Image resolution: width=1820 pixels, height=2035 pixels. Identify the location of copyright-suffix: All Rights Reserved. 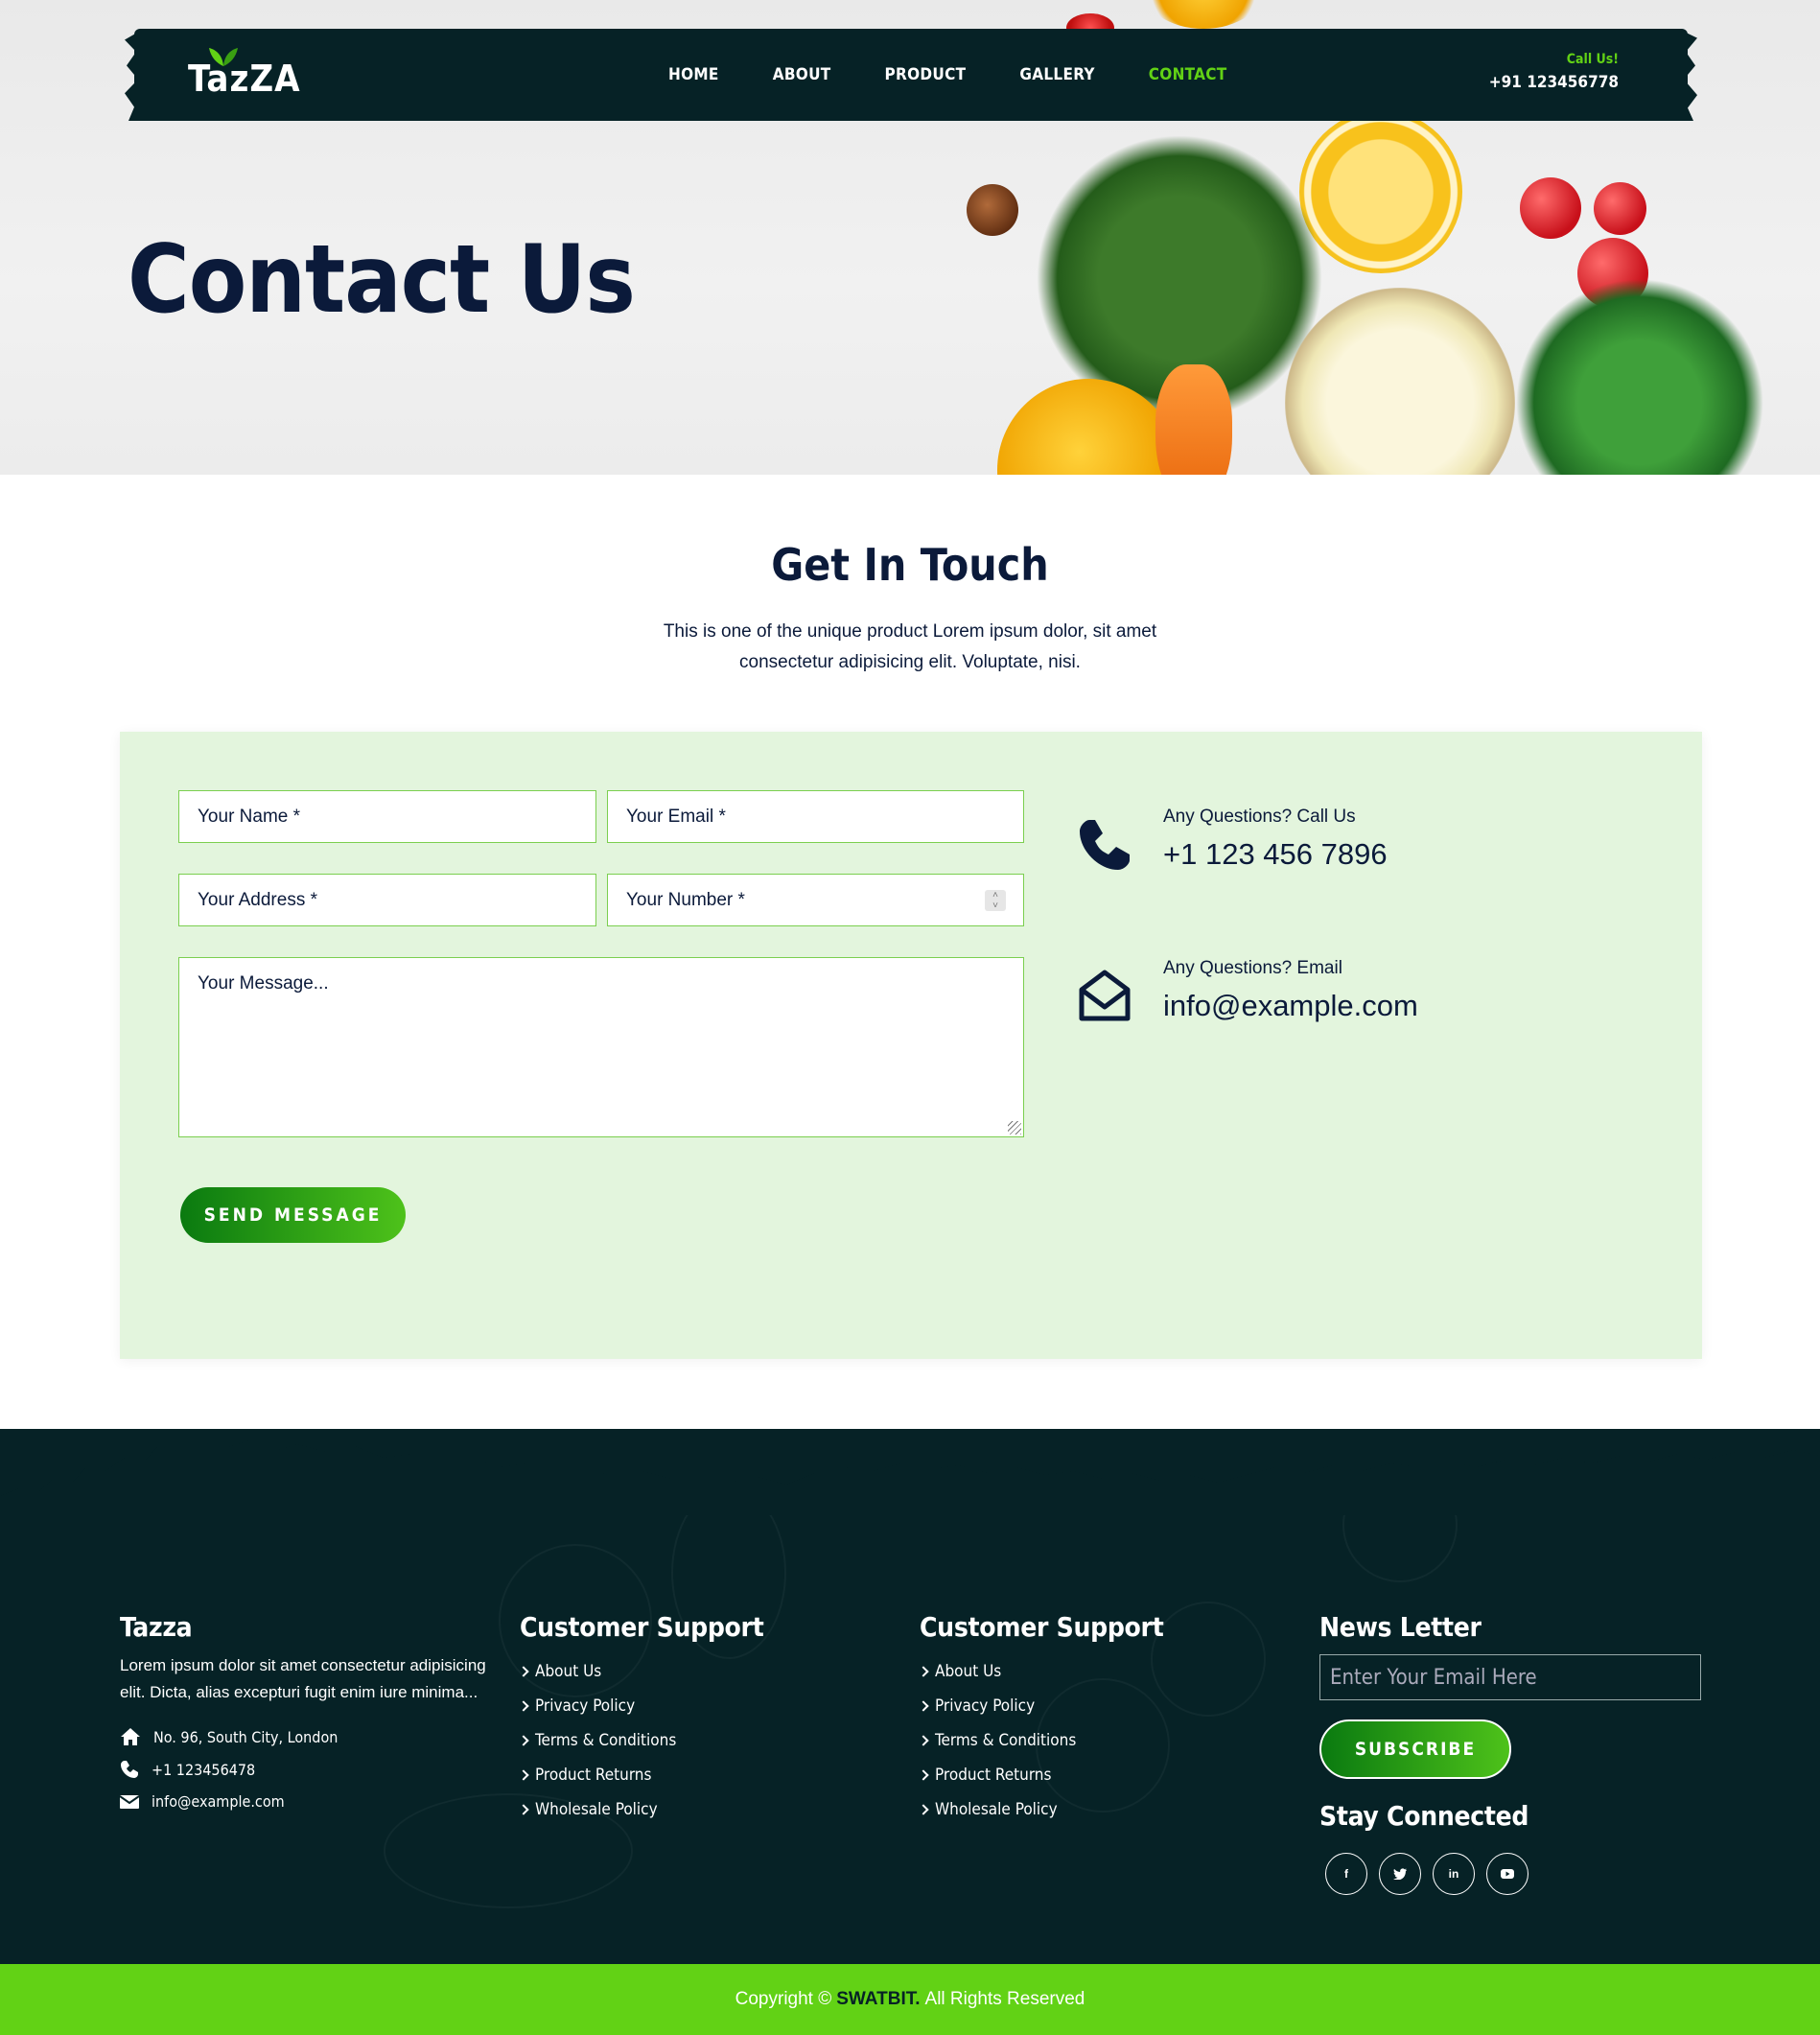
(1005, 1999).